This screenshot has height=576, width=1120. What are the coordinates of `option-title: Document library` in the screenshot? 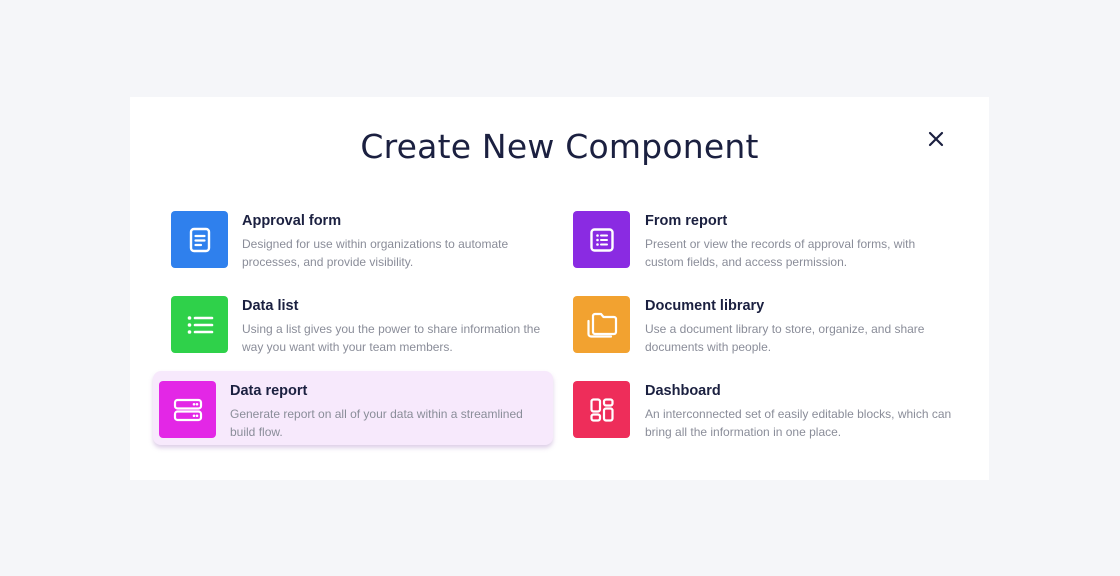 It's located at (705, 306).